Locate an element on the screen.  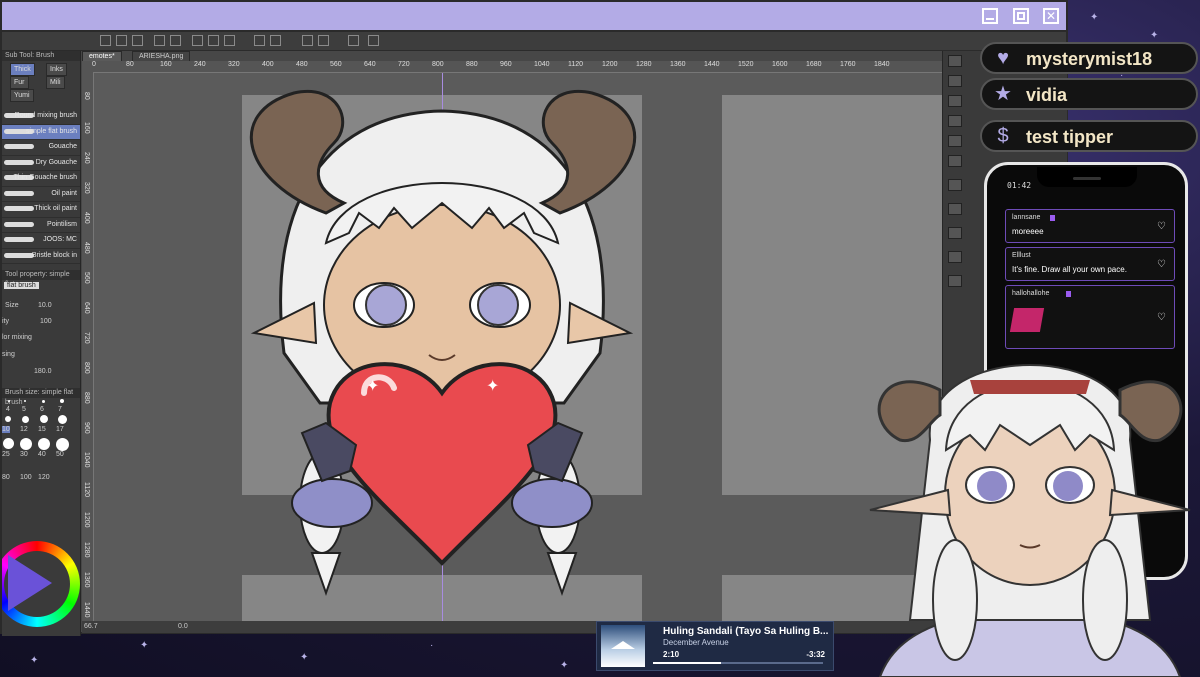
alert-name: mysterymist18 is located at coordinates (1089, 59).